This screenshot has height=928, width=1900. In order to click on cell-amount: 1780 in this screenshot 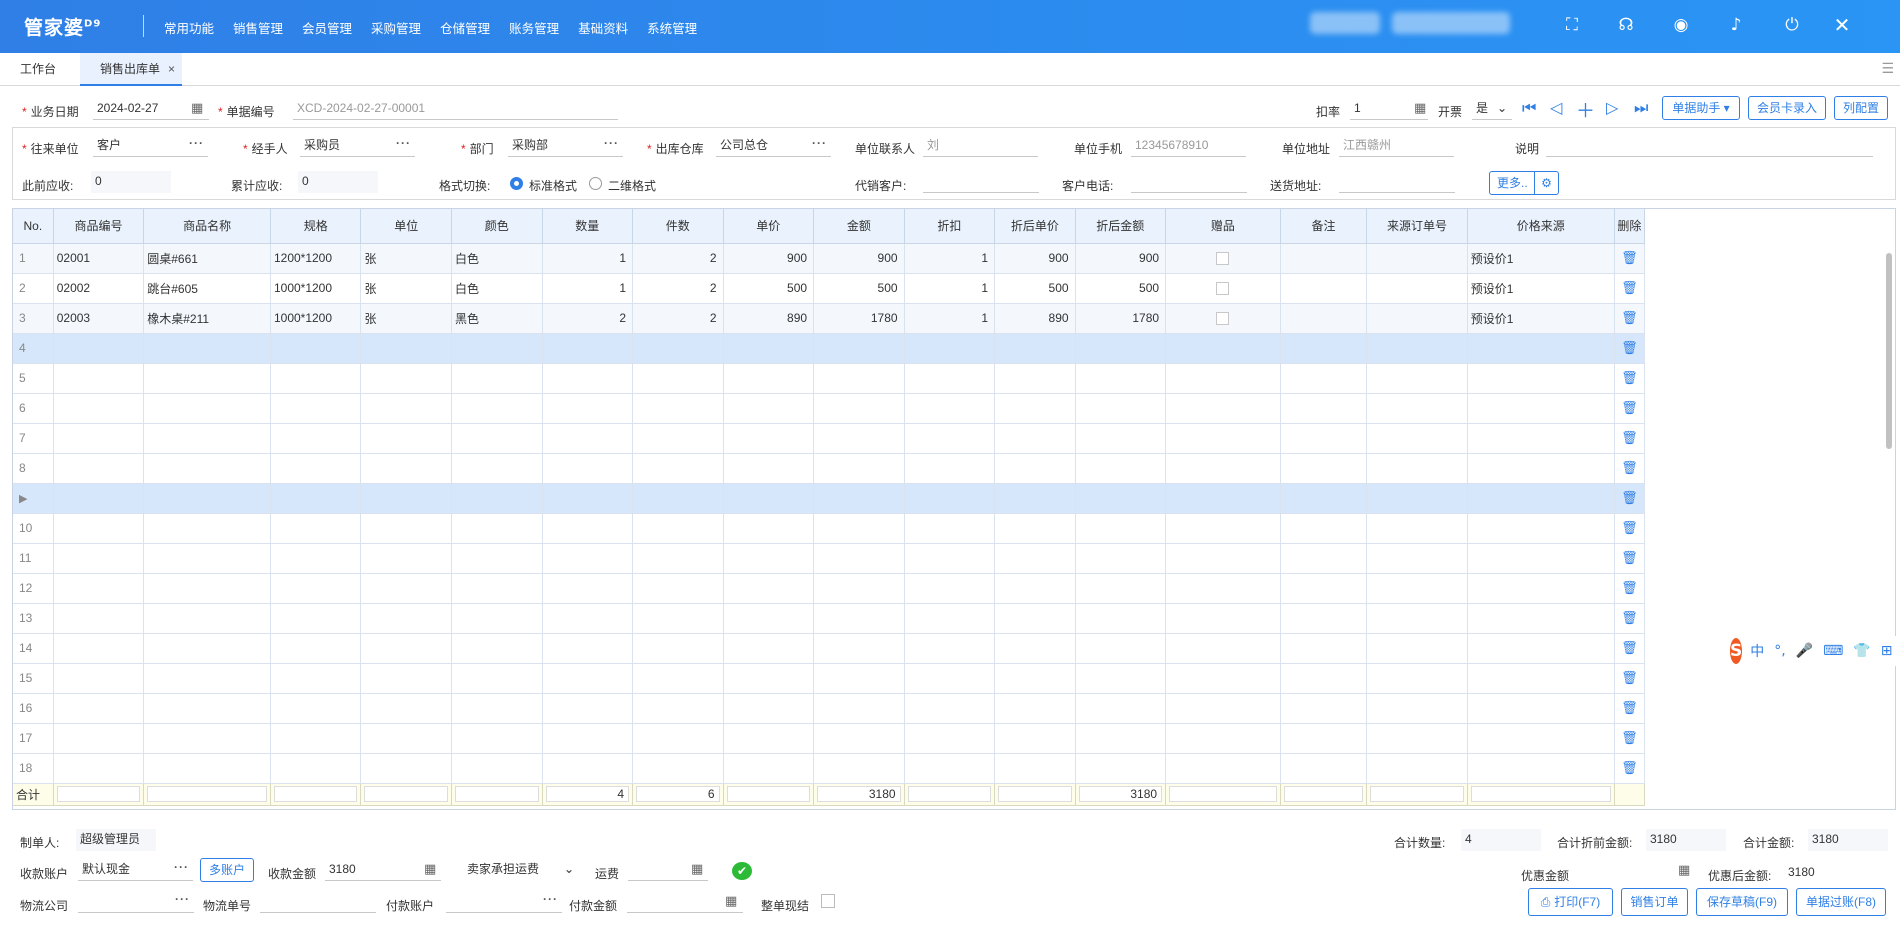, I will do `click(859, 318)`.